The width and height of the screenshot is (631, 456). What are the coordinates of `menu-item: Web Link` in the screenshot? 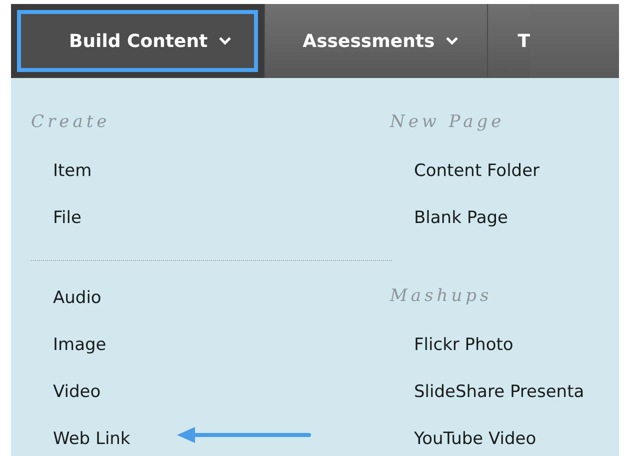 It's located at (91, 436).